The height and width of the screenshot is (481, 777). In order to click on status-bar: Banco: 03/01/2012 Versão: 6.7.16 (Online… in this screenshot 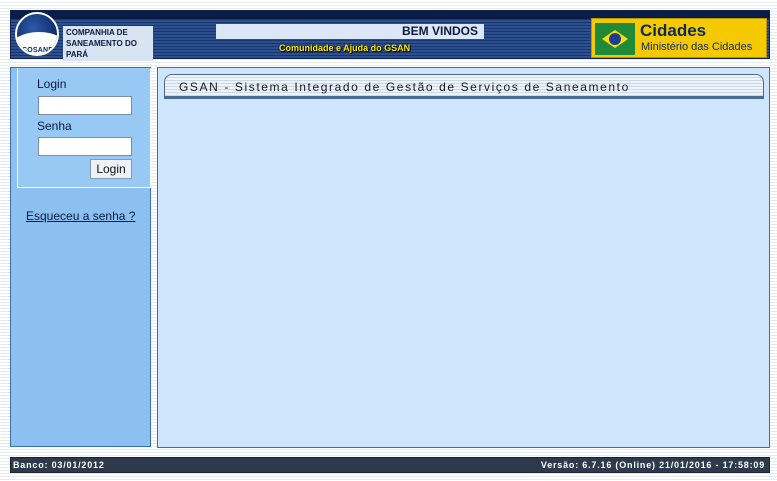, I will do `click(390, 465)`.